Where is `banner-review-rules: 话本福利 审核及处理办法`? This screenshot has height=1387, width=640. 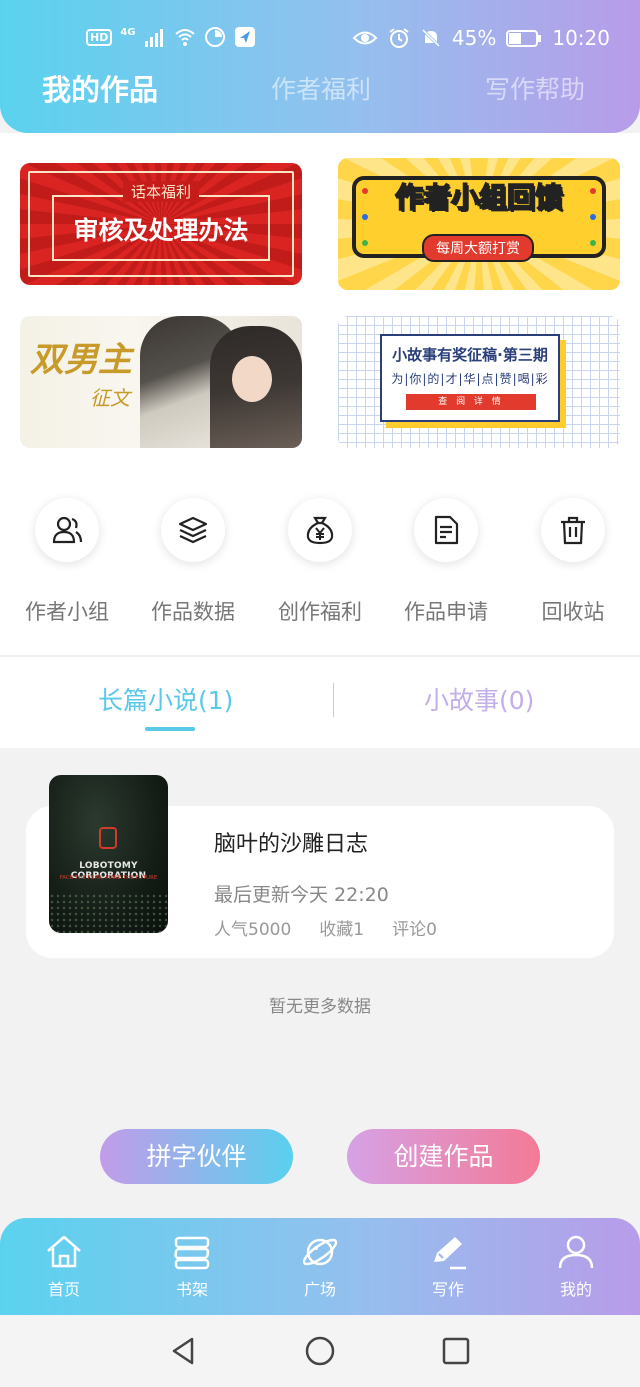
banner-review-rules: 话本福利 审核及处理办法 is located at coordinates (161, 224).